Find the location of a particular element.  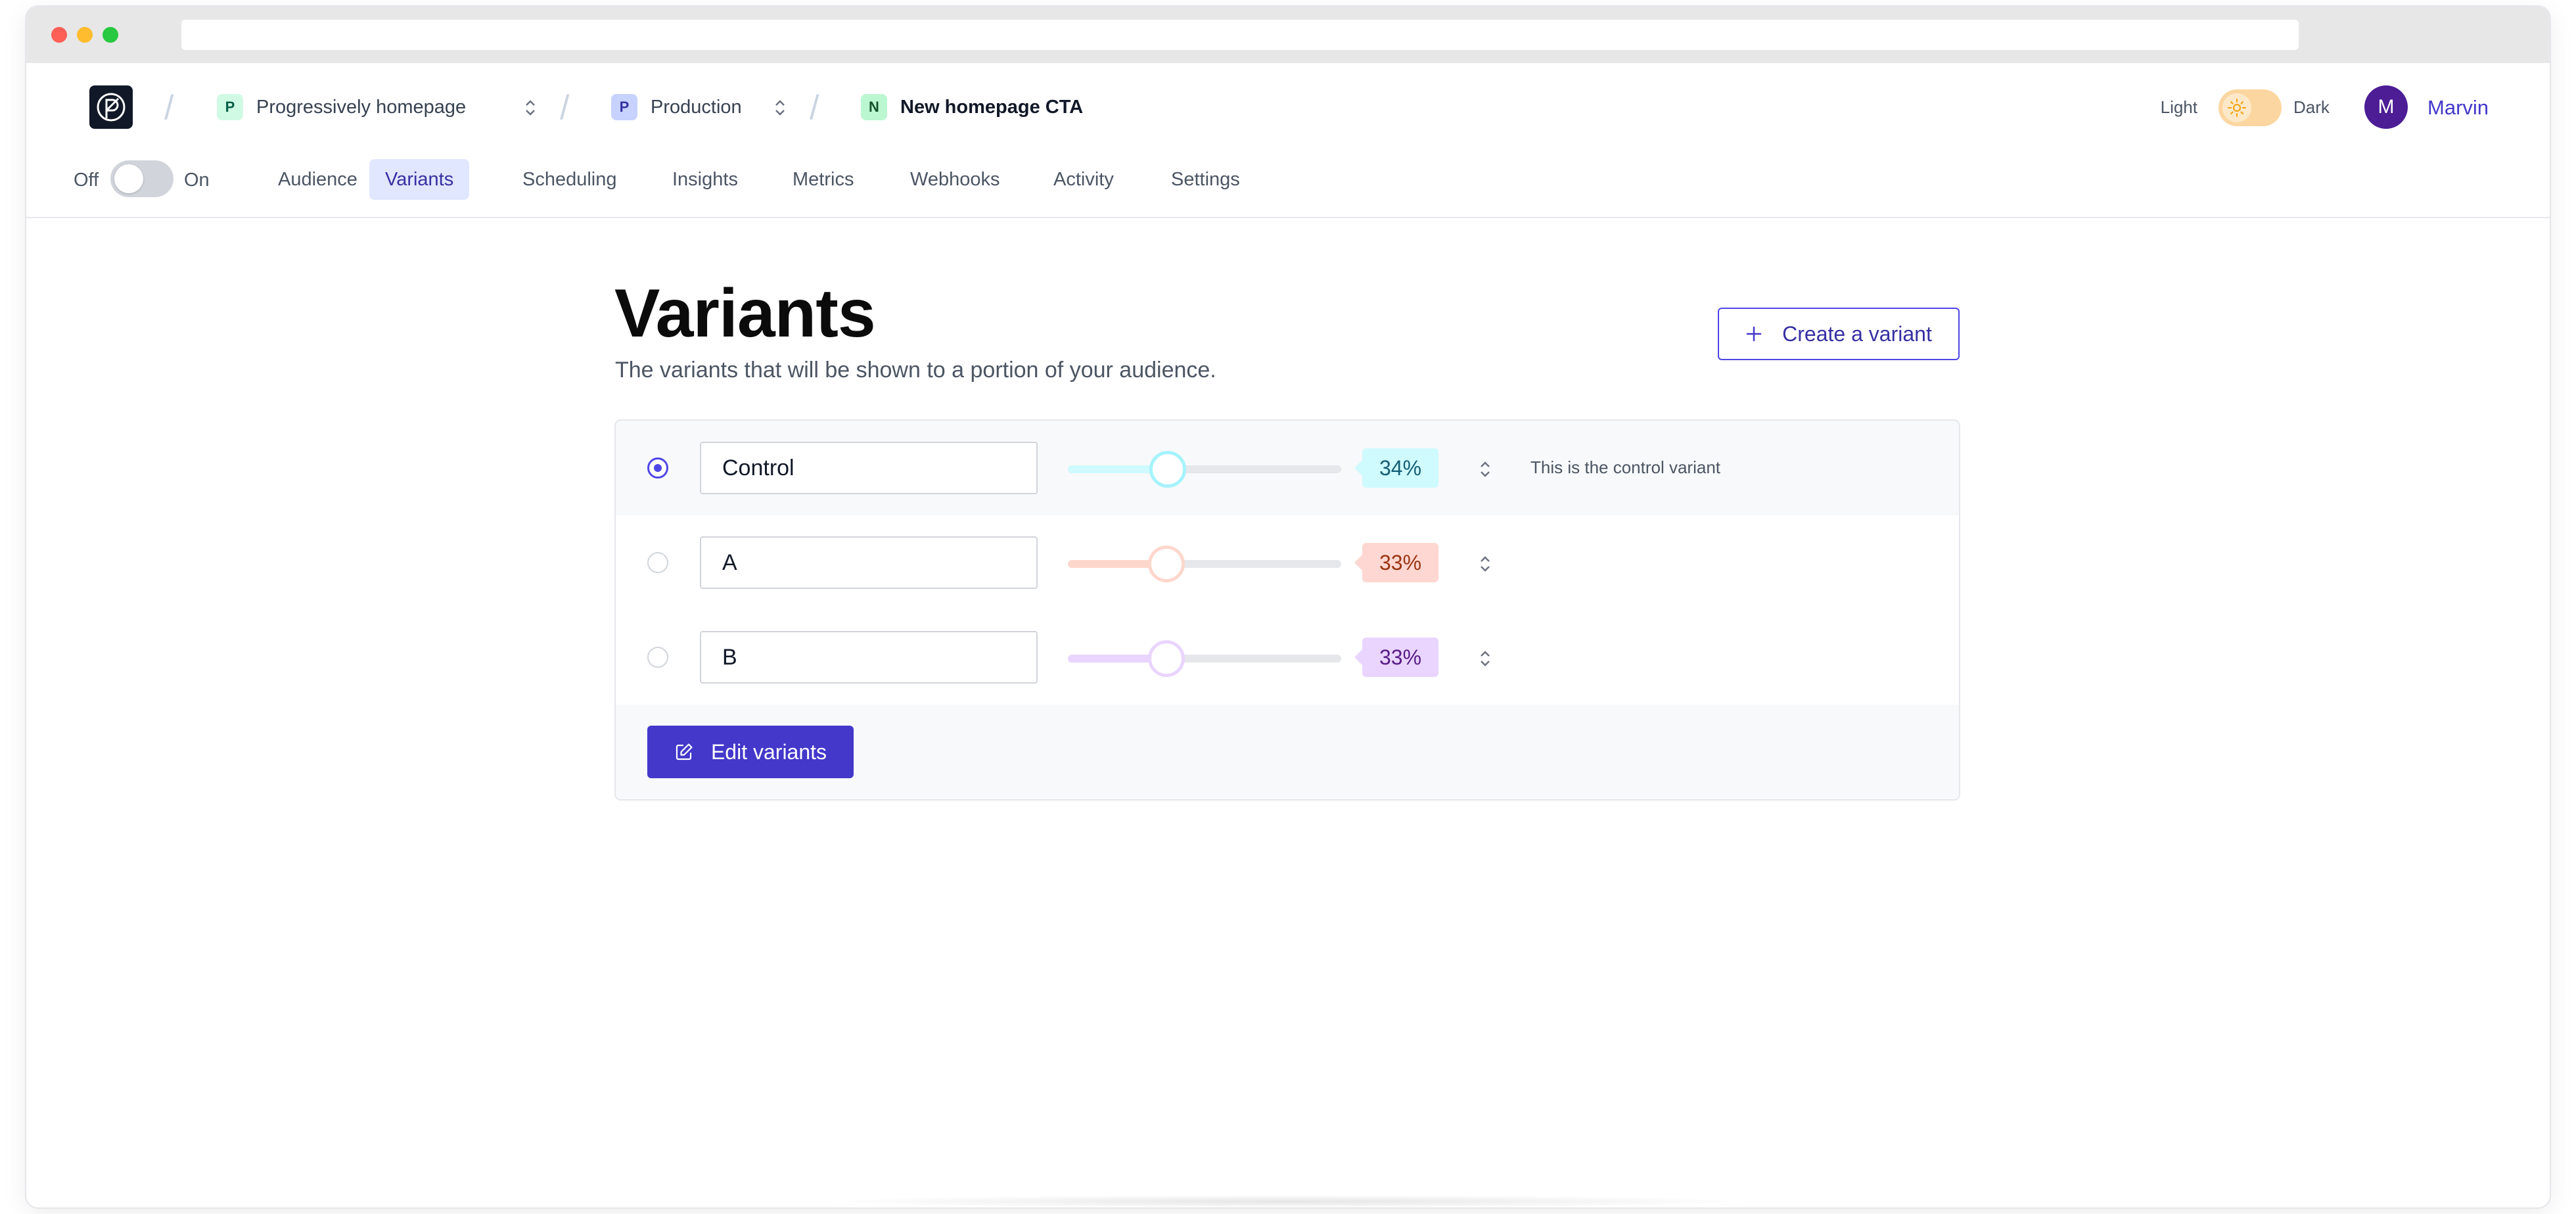

flag-status-toggle is located at coordinates (141, 179).